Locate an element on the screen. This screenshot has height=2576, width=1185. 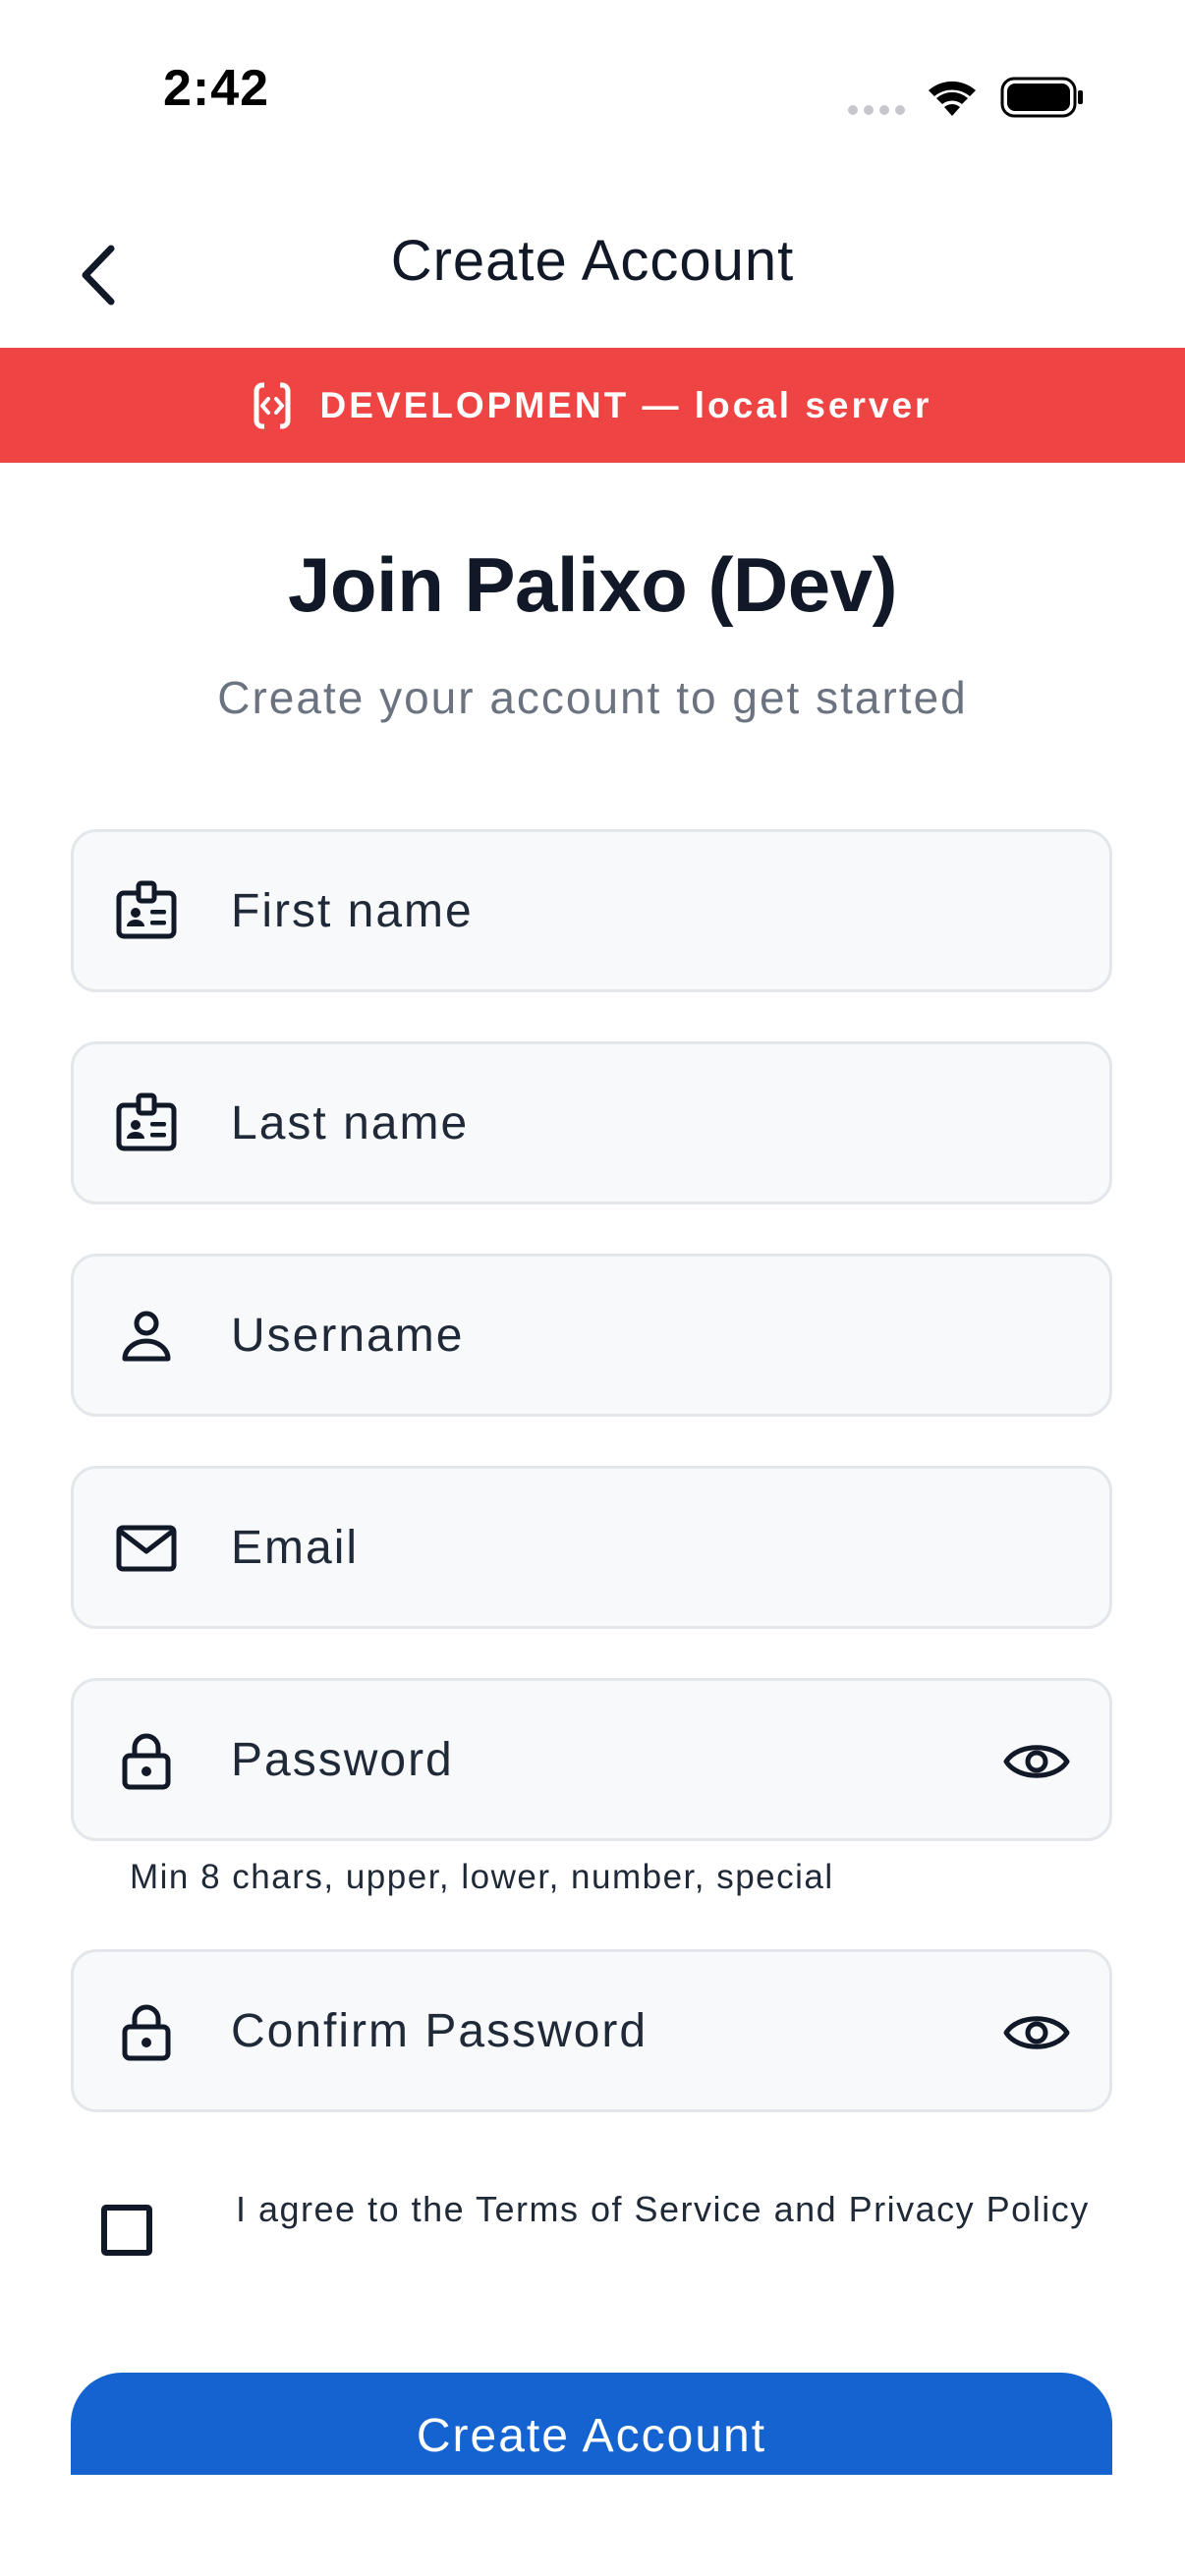
confirm-password-field: Confirm Password is located at coordinates (592, 2030).